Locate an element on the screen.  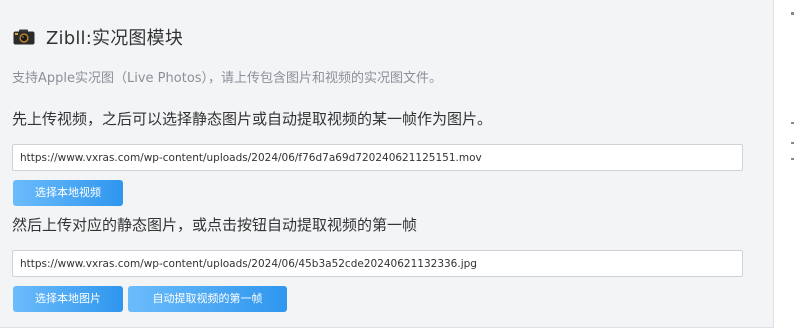
module-title: Zibll:实况图模块 is located at coordinates (115, 38).